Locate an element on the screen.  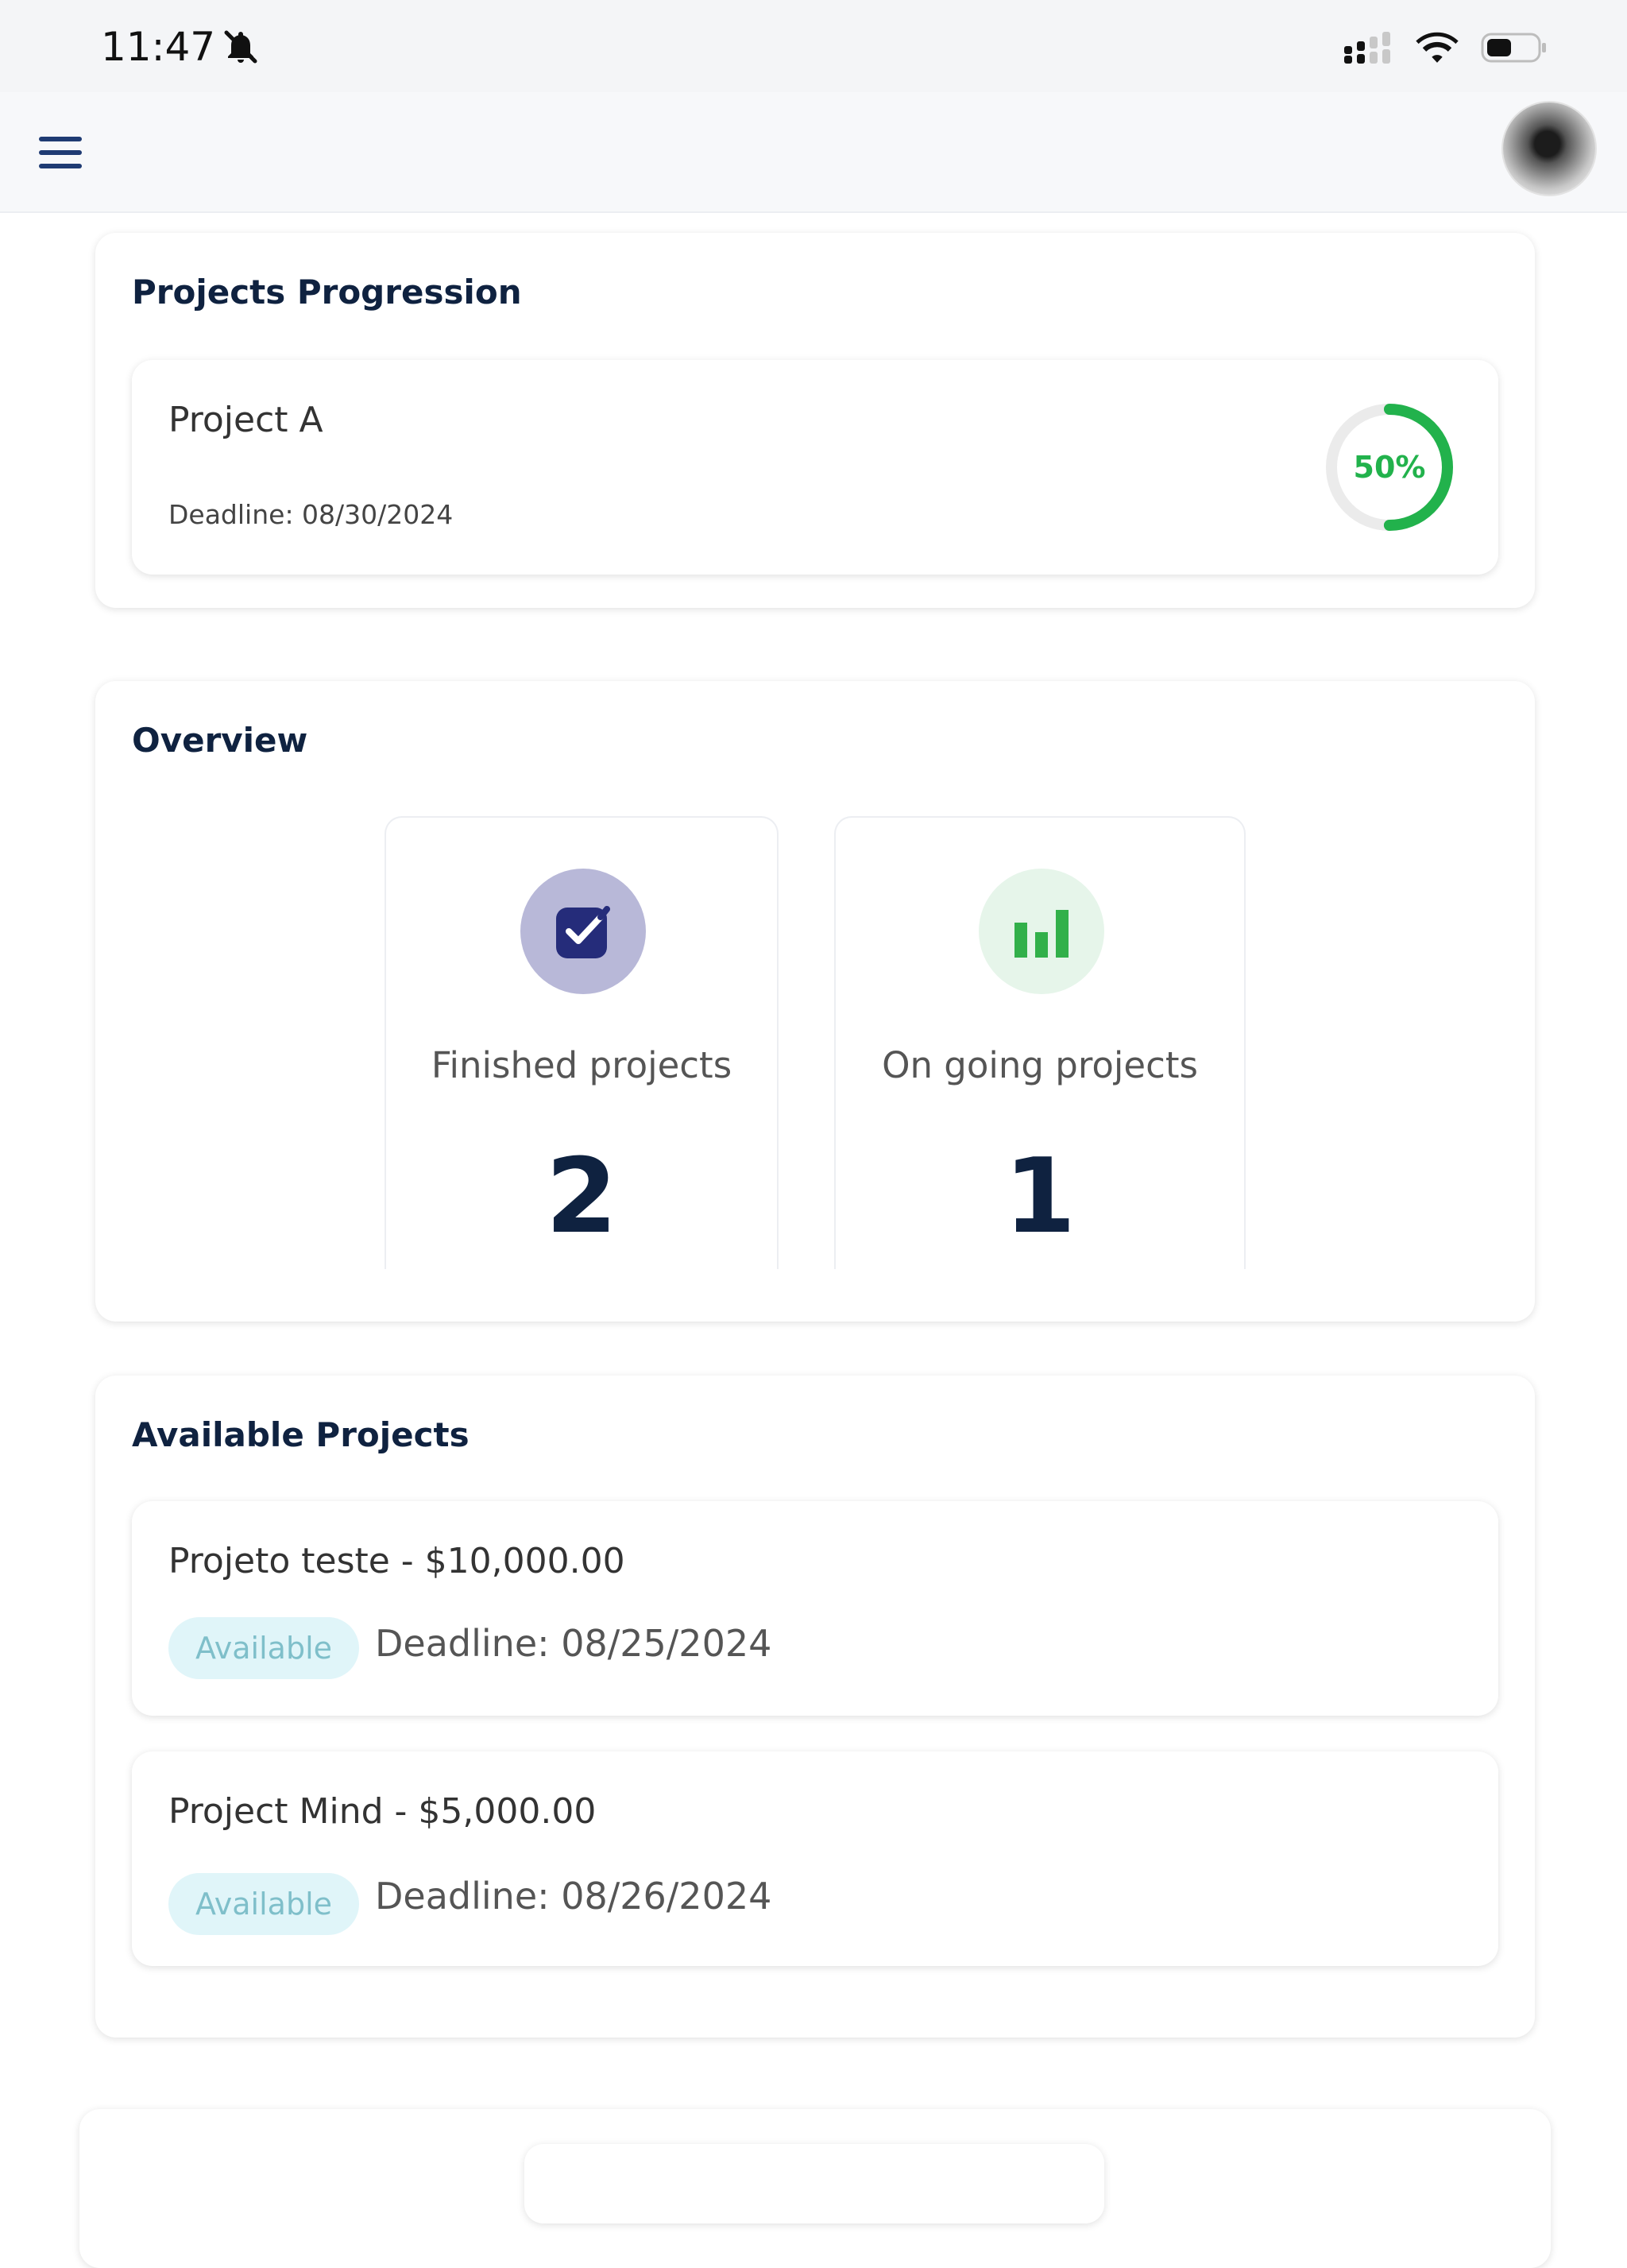
checkbox-icon is located at coordinates (583, 932).